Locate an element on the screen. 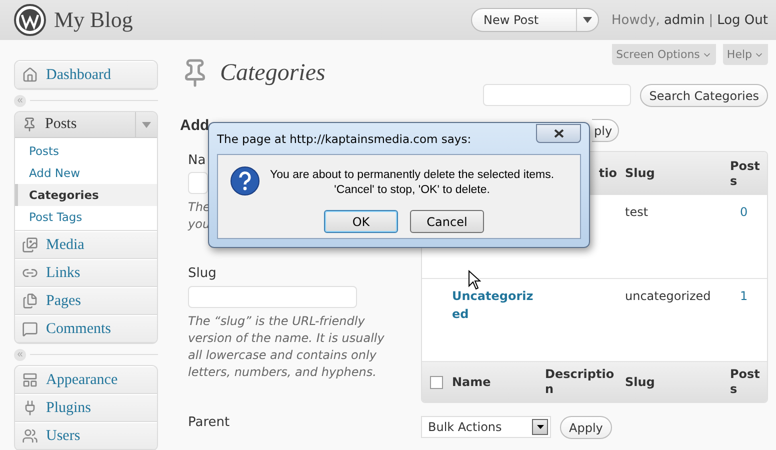 This screenshot has height=450, width=776. username-link: admin is located at coordinates (684, 20).